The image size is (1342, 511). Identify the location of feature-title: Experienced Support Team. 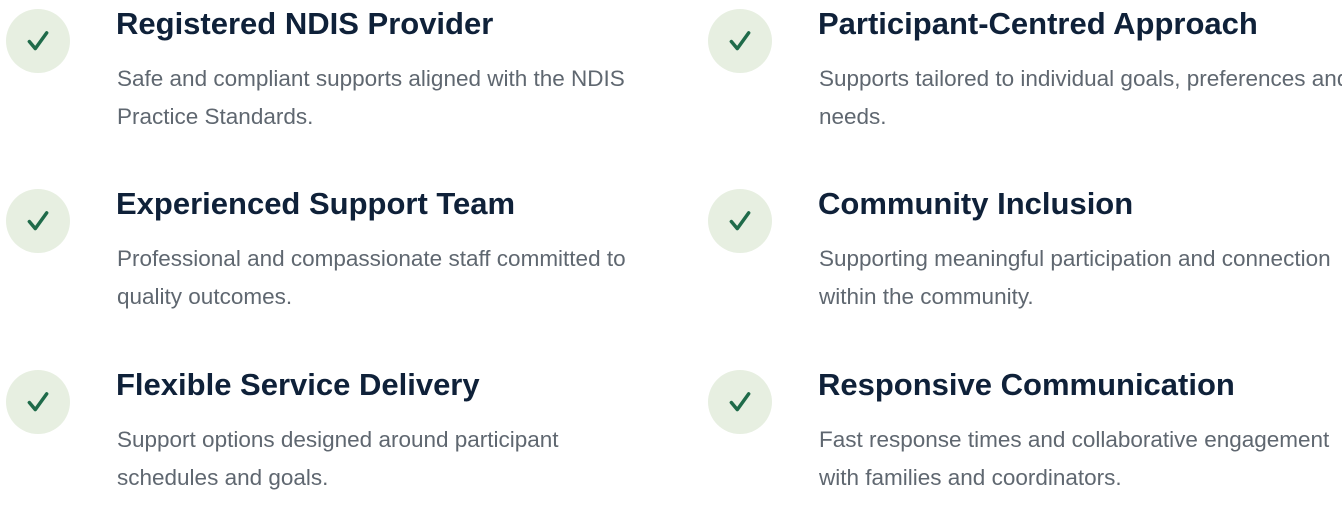
(316, 203).